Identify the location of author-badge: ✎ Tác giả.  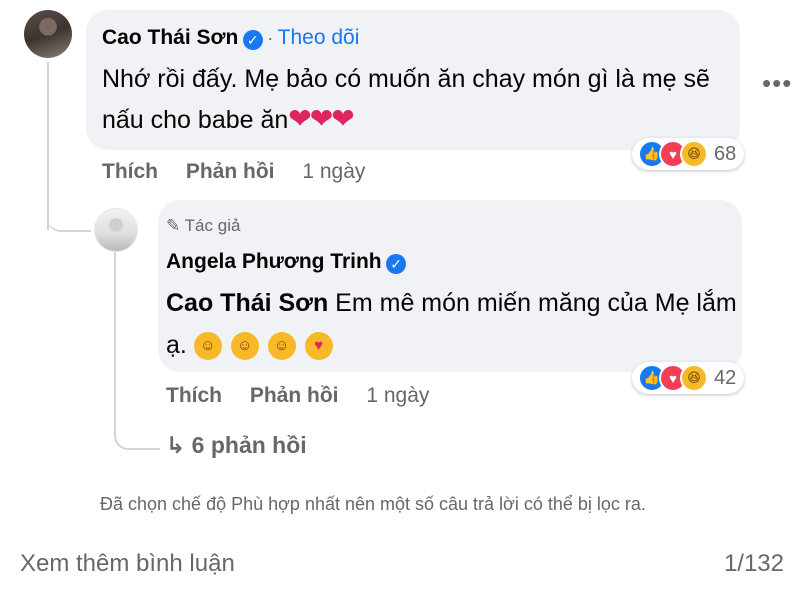
(203, 226).